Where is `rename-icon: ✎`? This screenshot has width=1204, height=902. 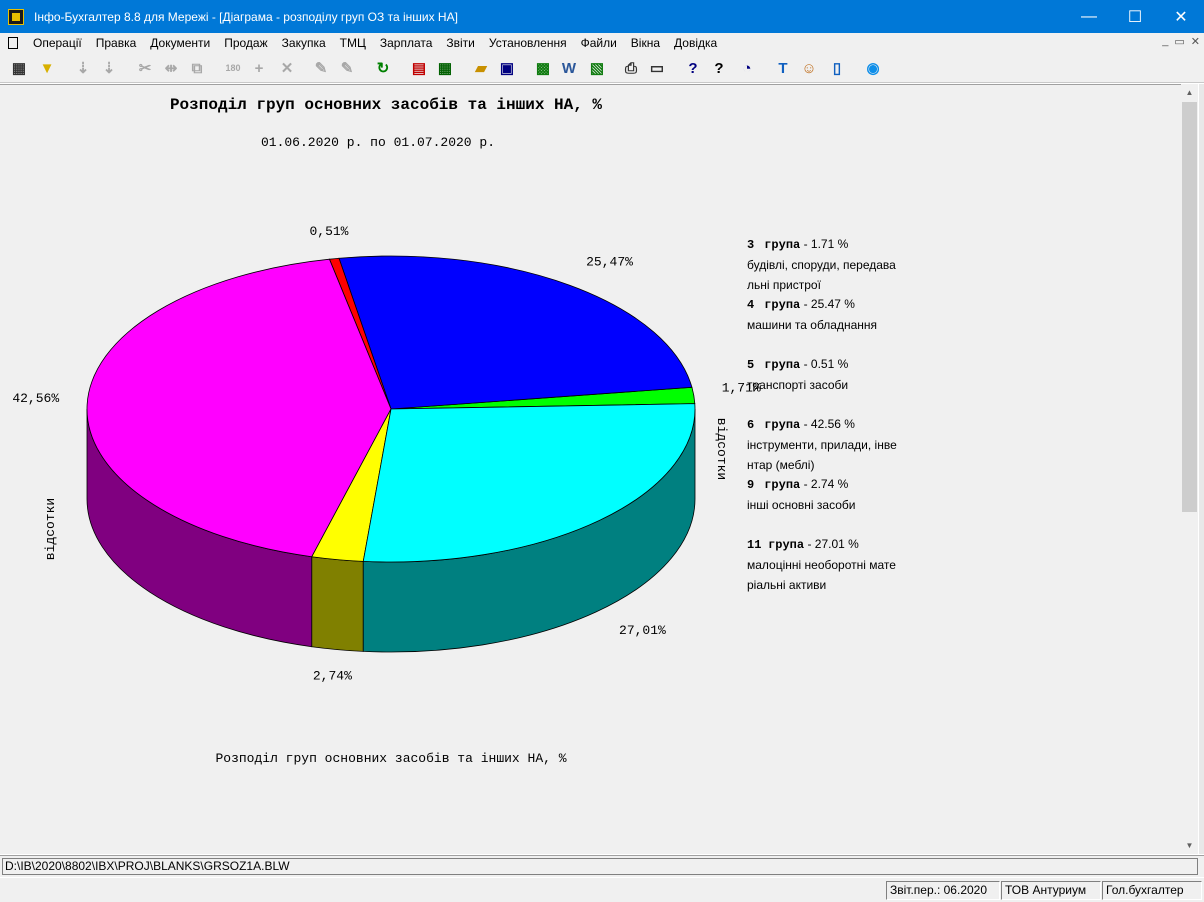
rename-icon: ✎ is located at coordinates (347, 68).